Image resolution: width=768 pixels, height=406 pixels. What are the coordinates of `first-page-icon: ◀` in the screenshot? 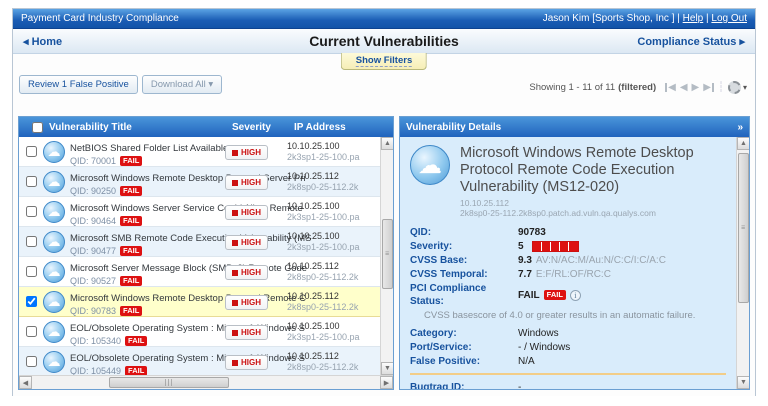 It's located at (671, 88).